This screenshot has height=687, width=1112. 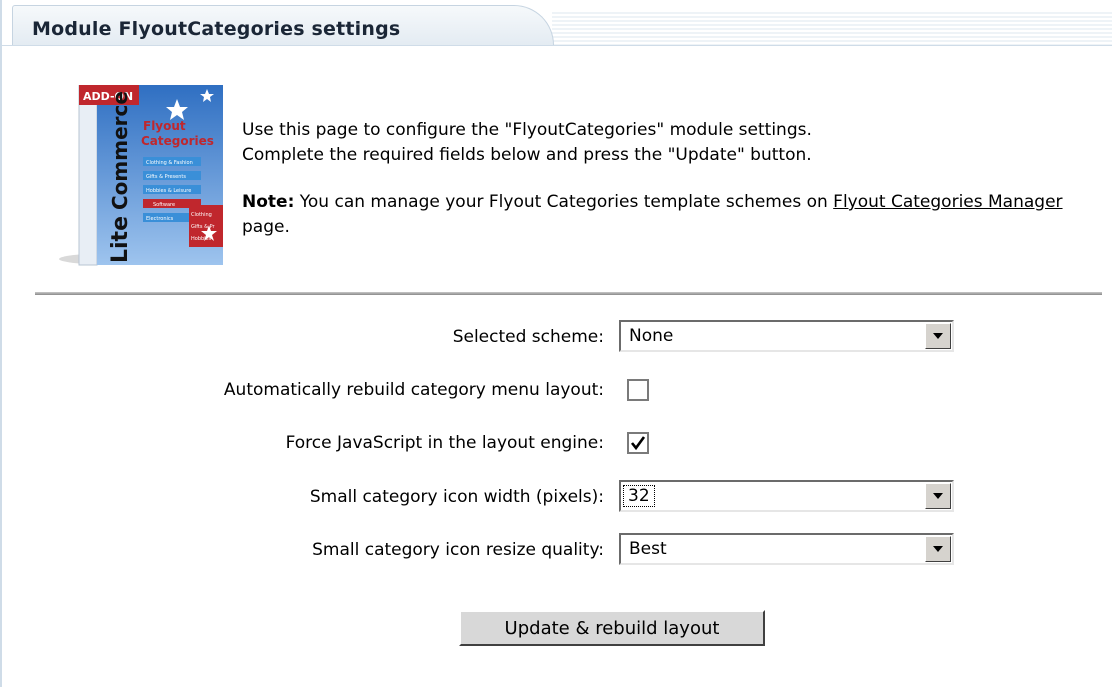 I want to click on force-javascript-checkbox, so click(x=638, y=443).